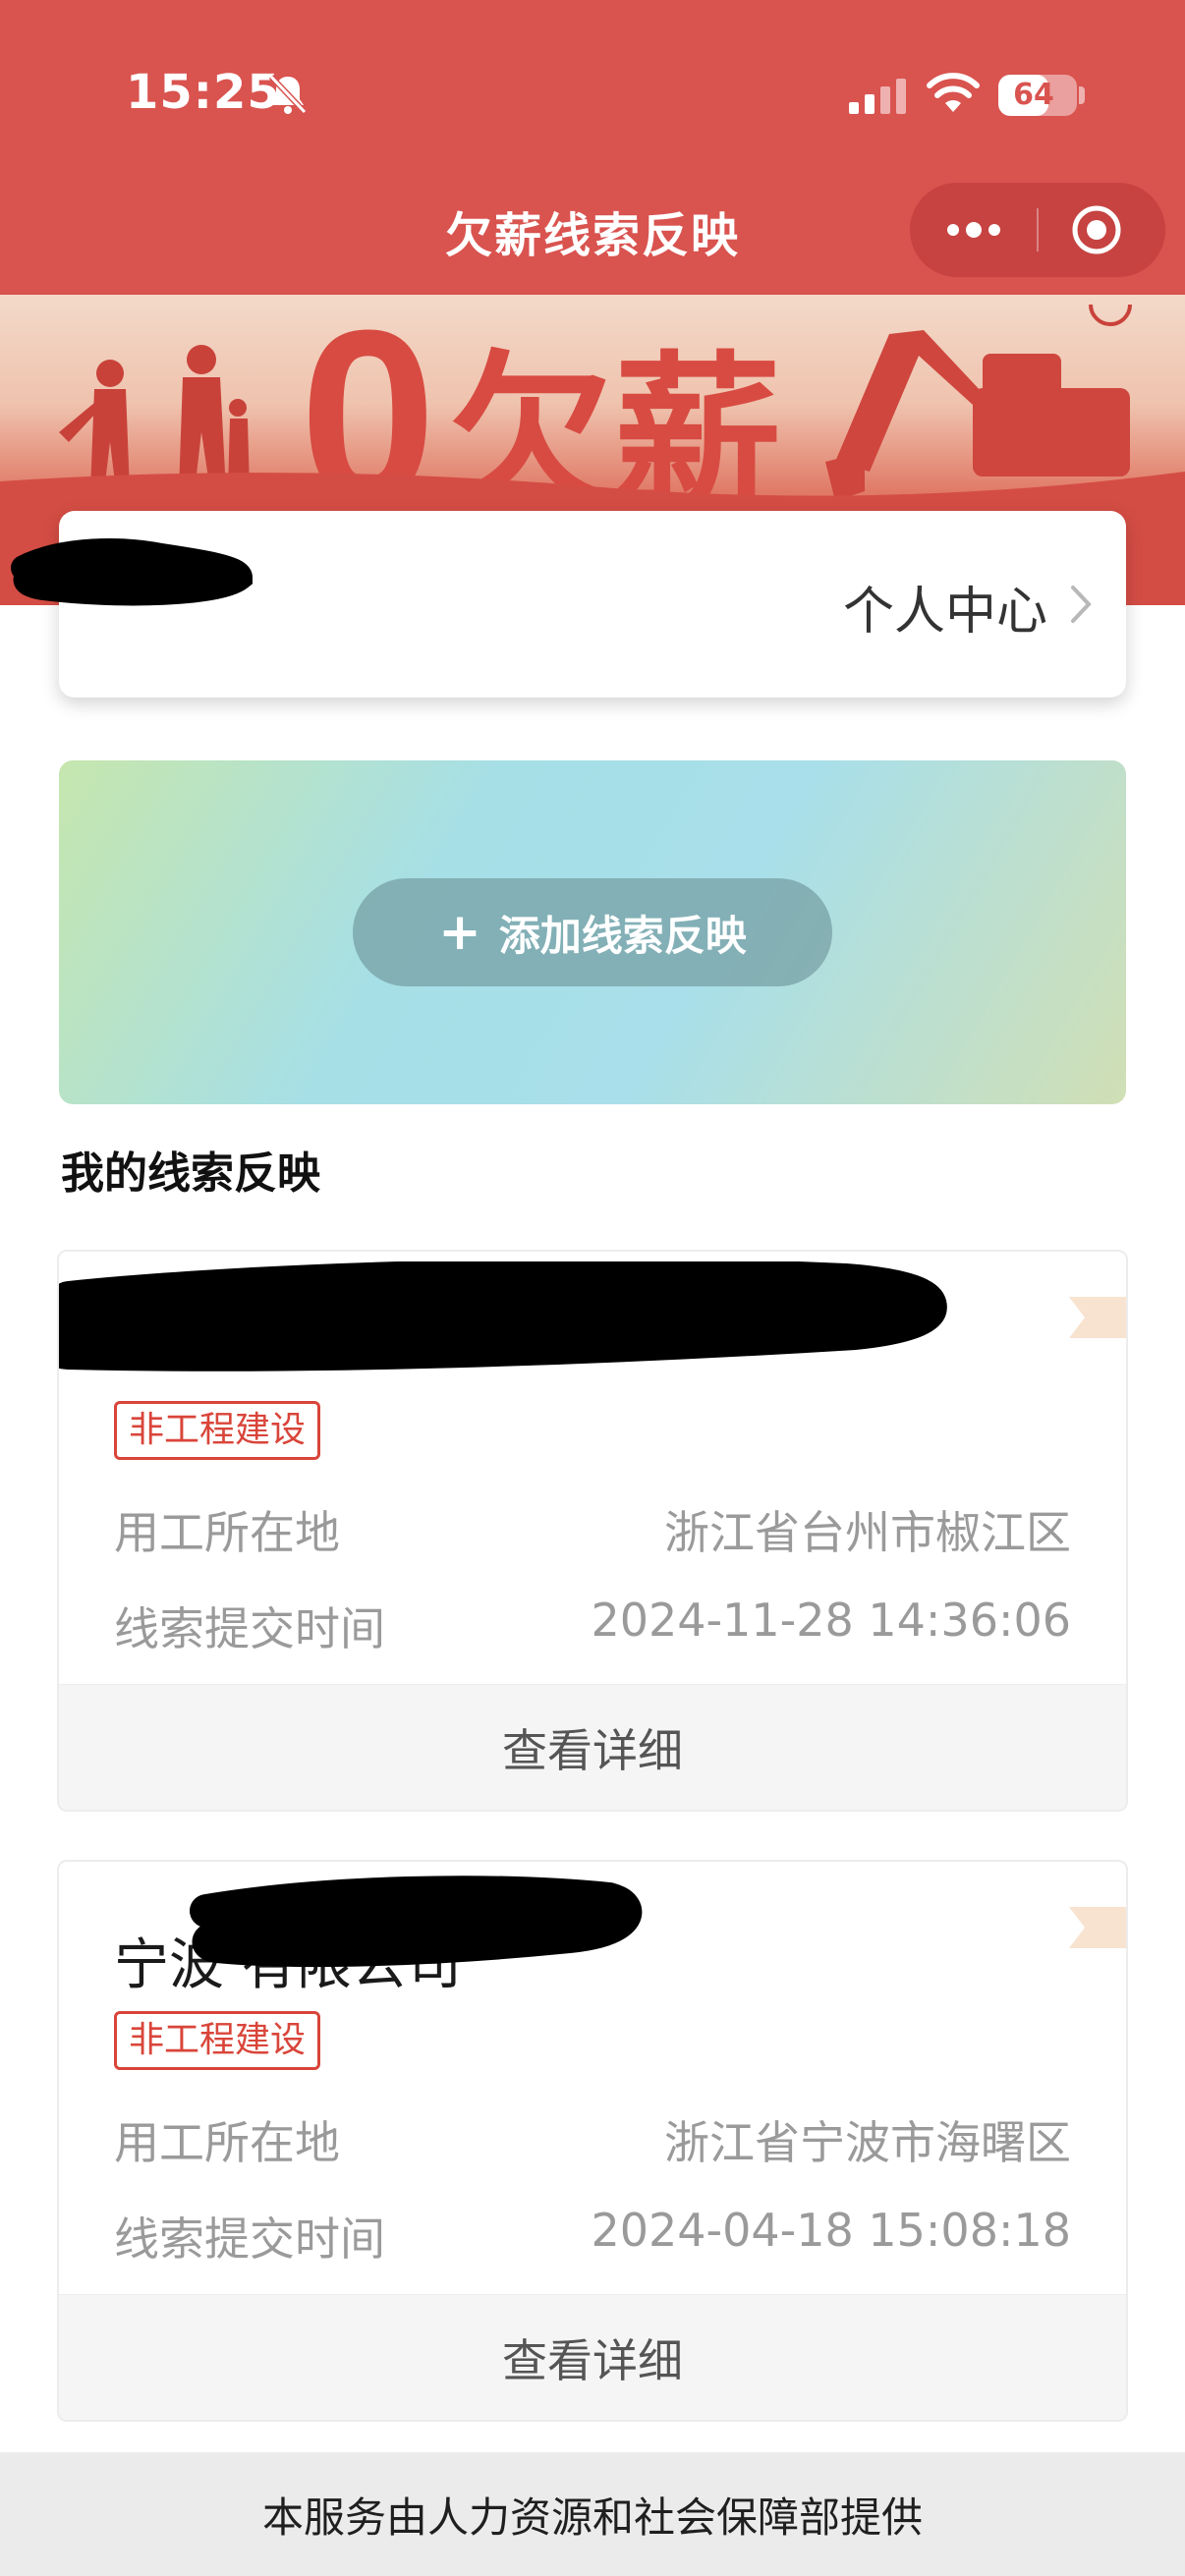 This screenshot has width=1185, height=2576. Describe the element at coordinates (1082, 95) in the screenshot. I see `battery-nub` at that location.